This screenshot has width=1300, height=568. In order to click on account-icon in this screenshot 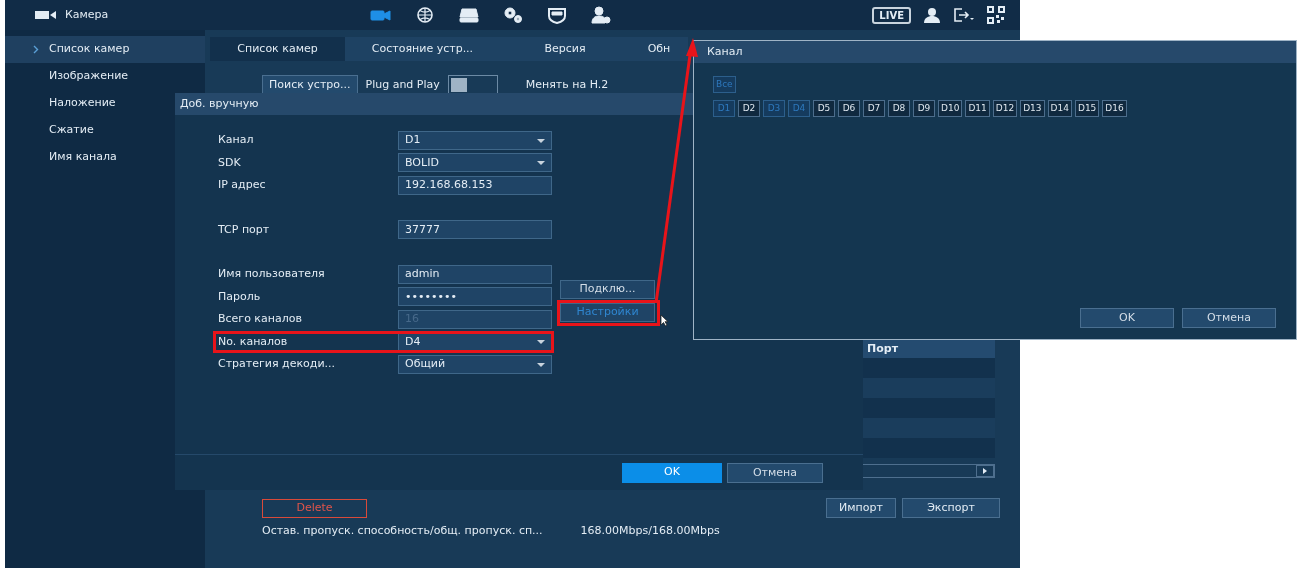, I will do `click(601, 15)`.